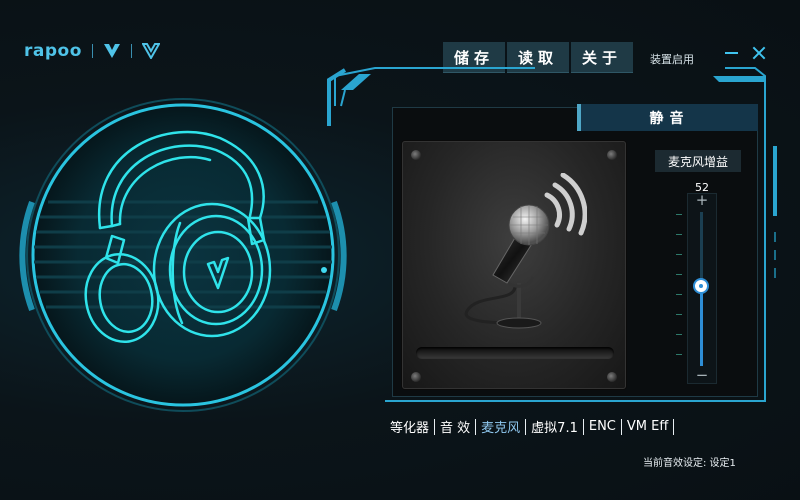  What do you see at coordinates (674, 426) in the screenshot?
I see `tab-divider` at bounding box center [674, 426].